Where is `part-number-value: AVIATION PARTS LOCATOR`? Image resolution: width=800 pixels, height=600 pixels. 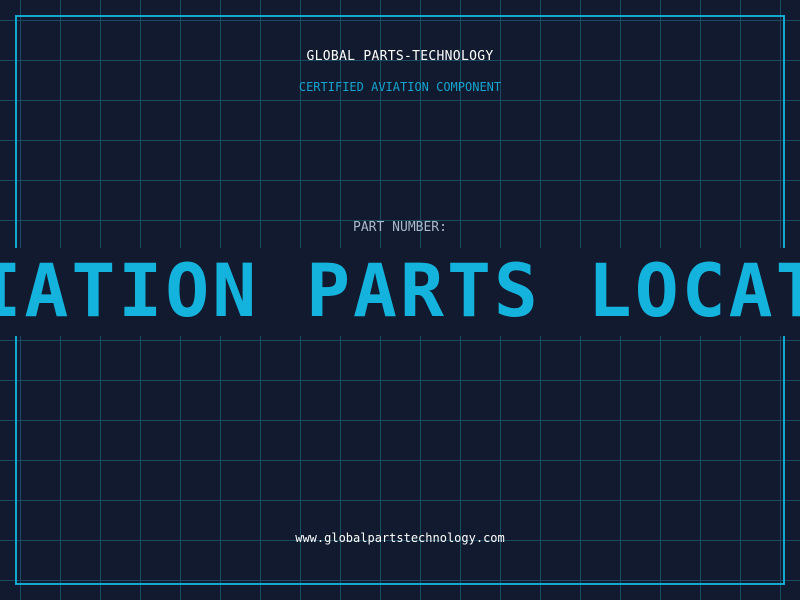 part-number-value: AVIATION PARTS LOCATOR is located at coordinates (400, 291).